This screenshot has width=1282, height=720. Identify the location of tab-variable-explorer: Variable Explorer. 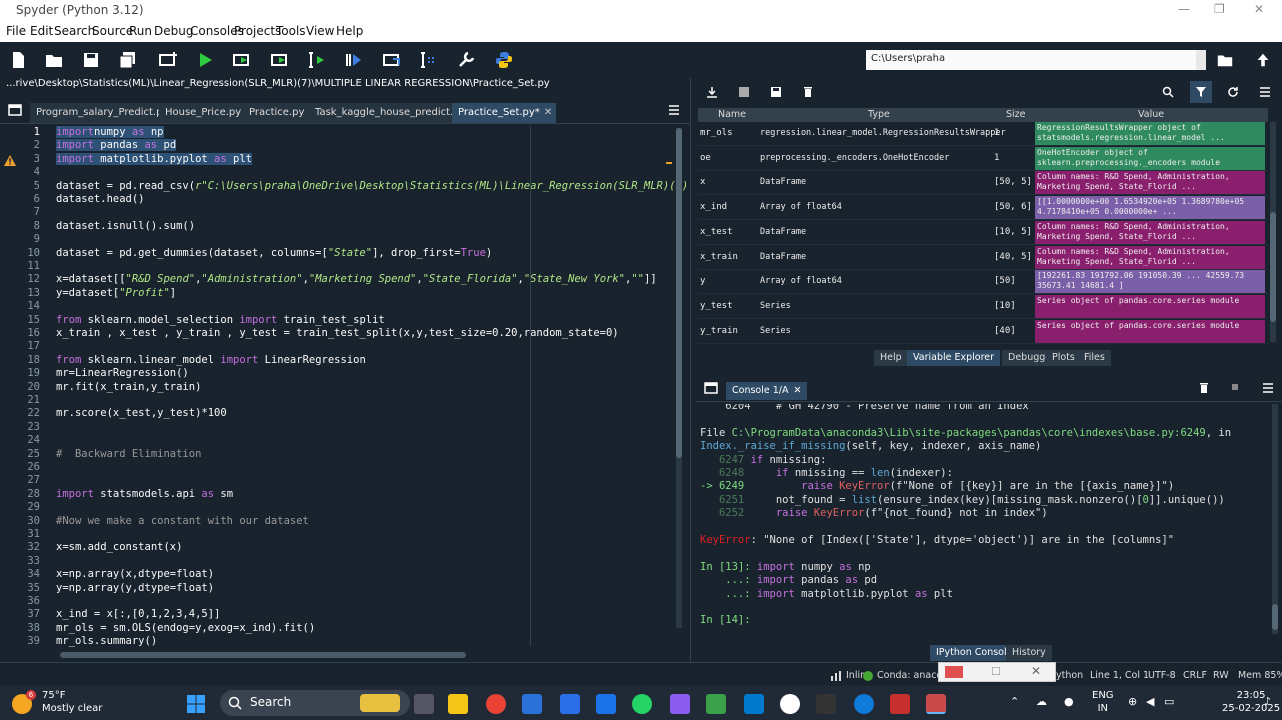
(954, 358).